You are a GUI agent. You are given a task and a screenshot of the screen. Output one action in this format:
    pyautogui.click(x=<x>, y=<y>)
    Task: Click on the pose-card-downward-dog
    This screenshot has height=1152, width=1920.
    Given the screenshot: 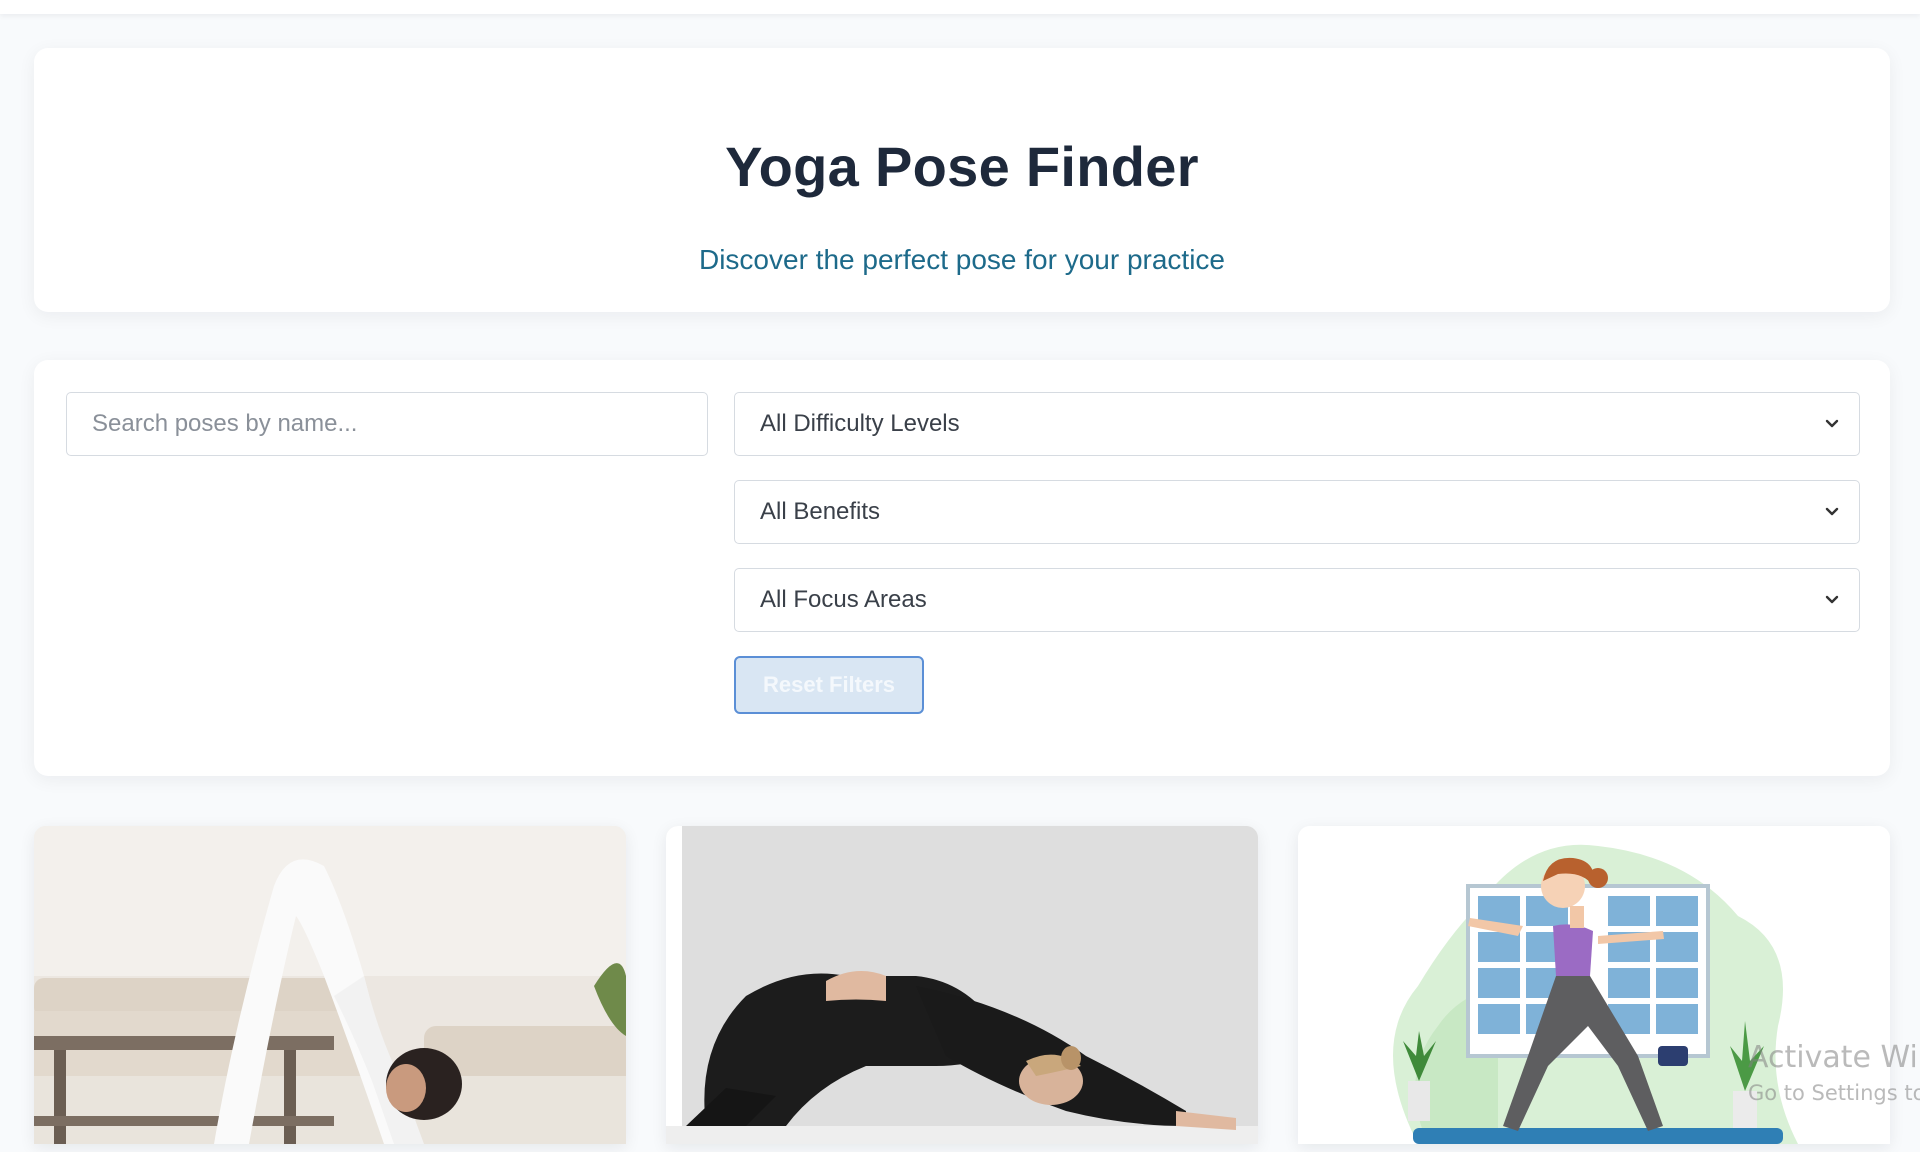 What is the action you would take?
    pyautogui.click(x=330, y=985)
    